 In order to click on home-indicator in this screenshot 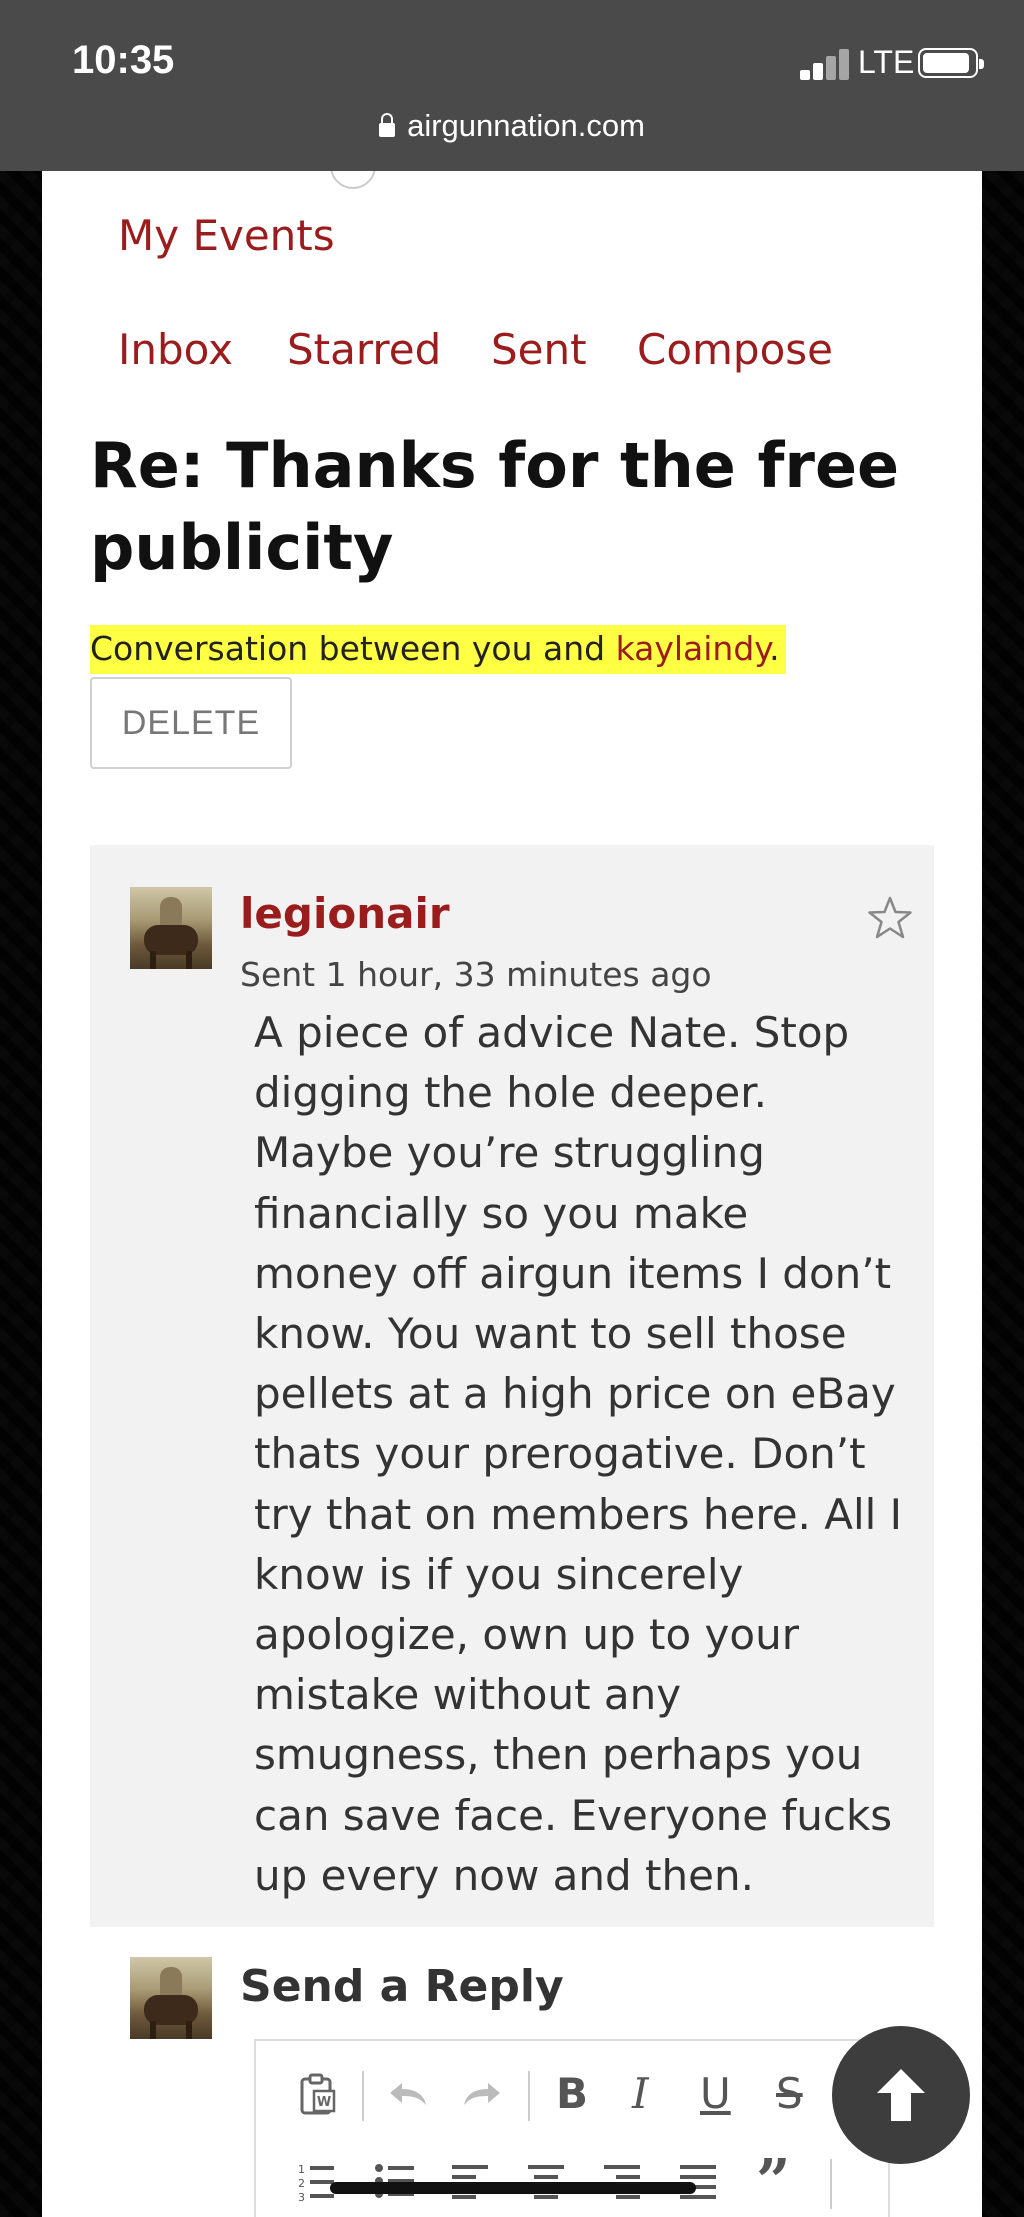, I will do `click(513, 2188)`.